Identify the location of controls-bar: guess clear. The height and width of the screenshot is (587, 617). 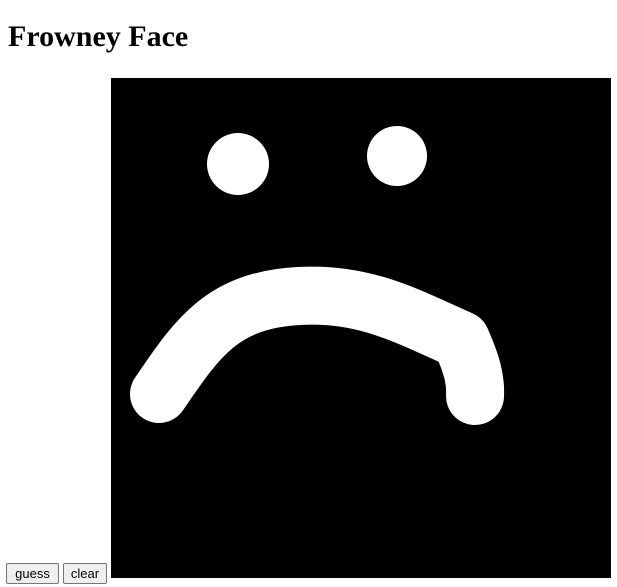
(56, 573).